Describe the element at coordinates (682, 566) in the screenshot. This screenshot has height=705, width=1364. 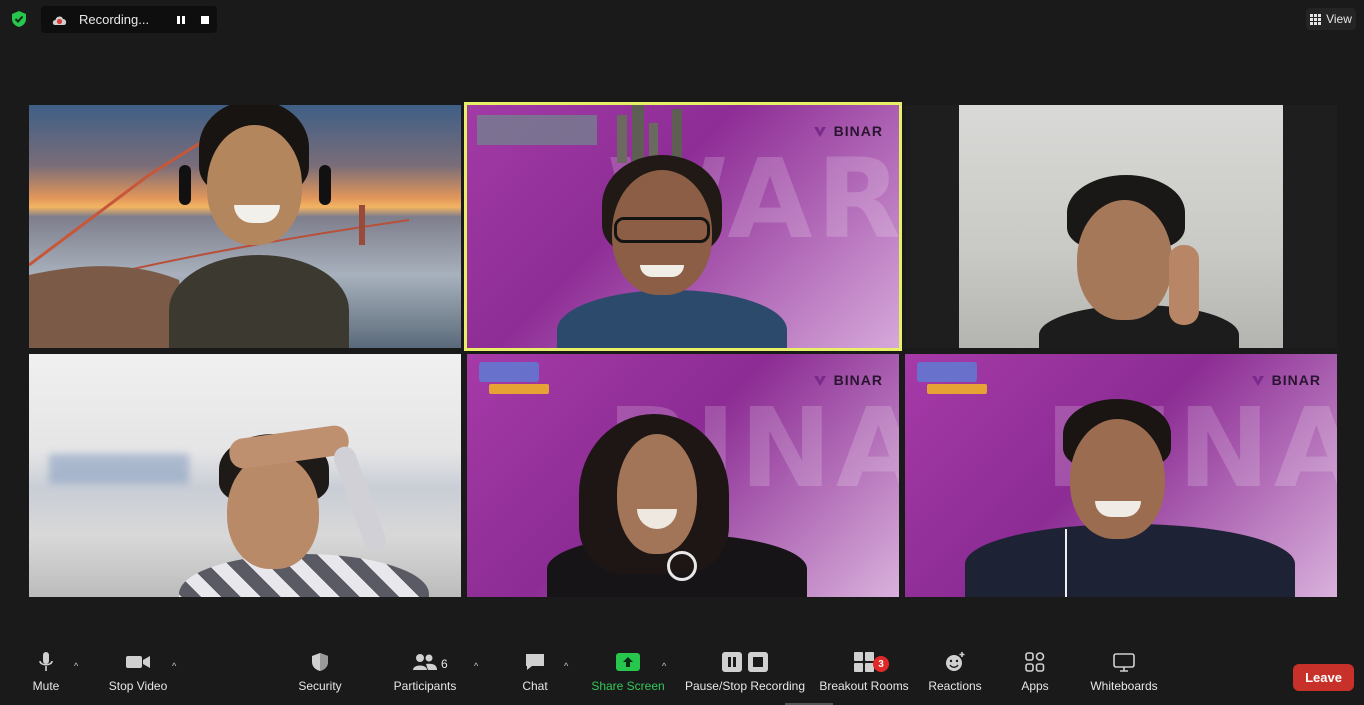
I see `zoom-replay-icon` at that location.